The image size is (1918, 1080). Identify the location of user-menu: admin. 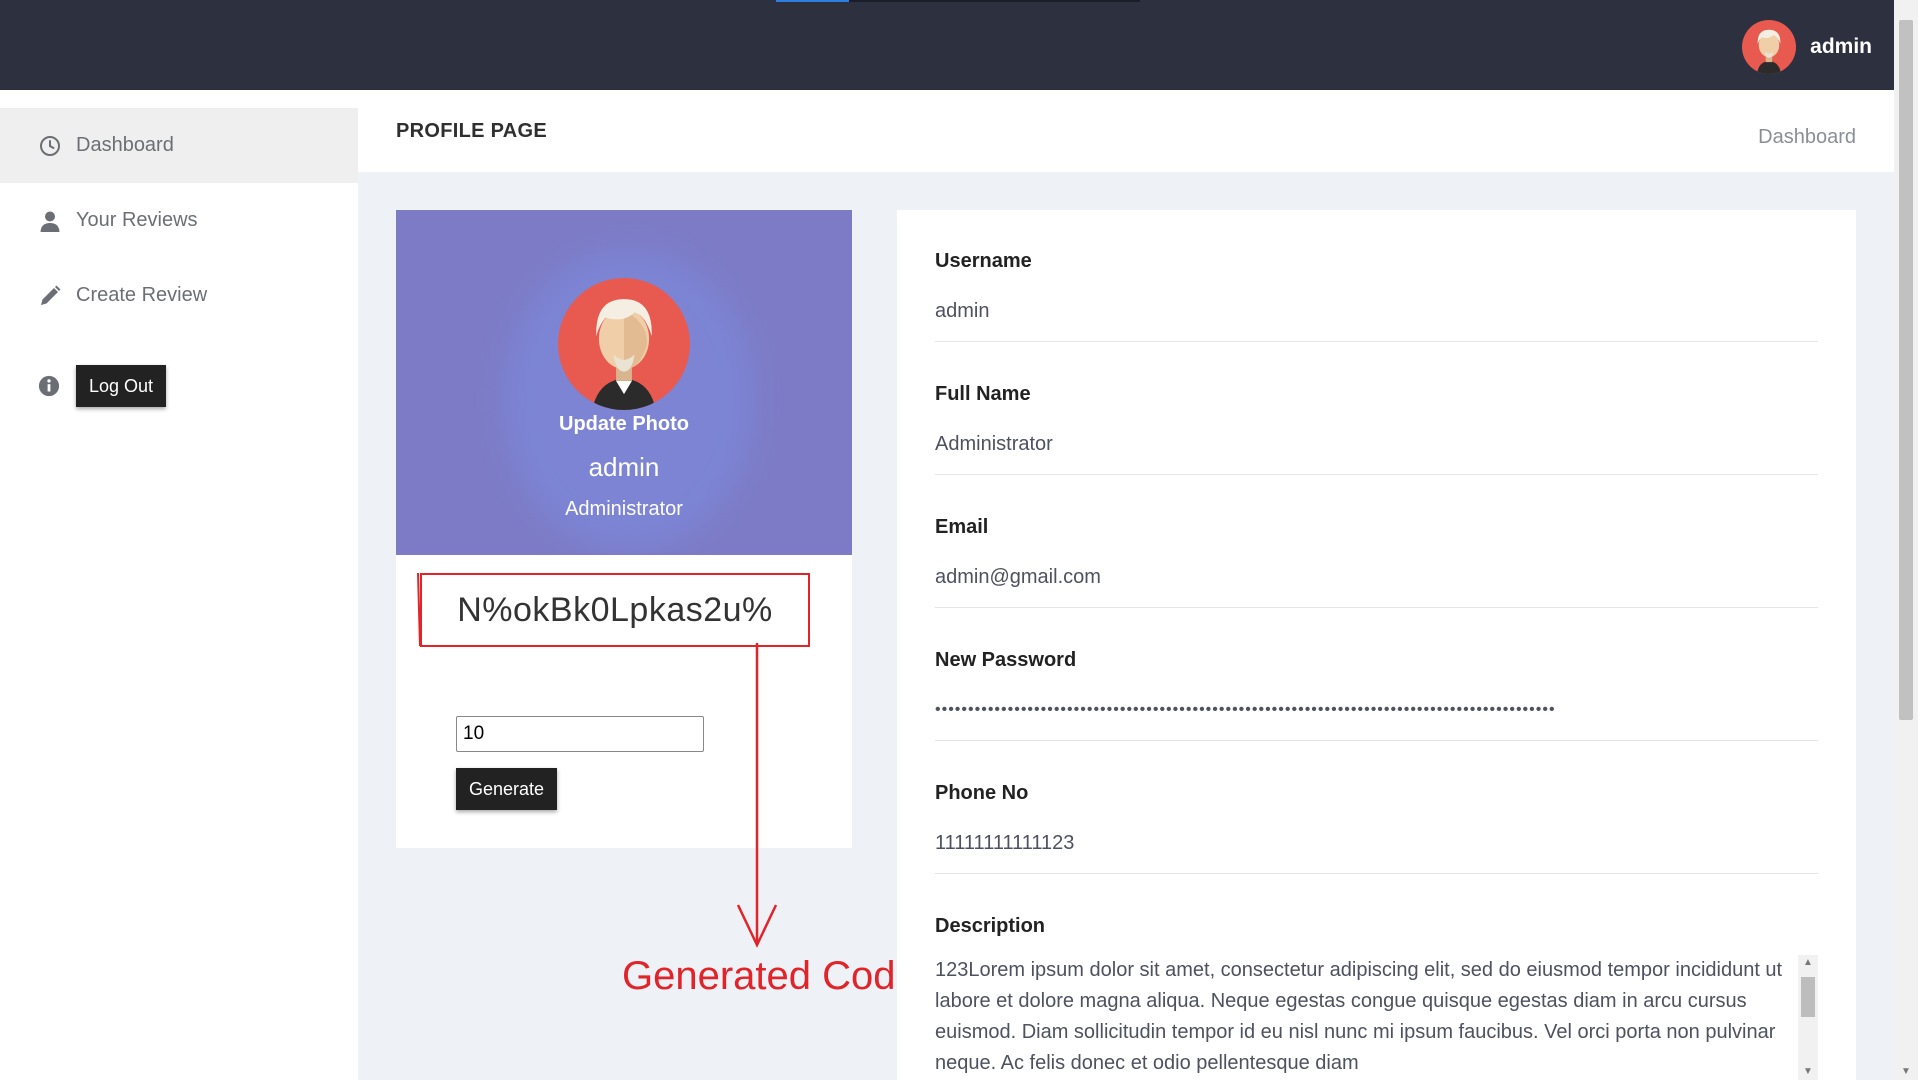
(1807, 47).